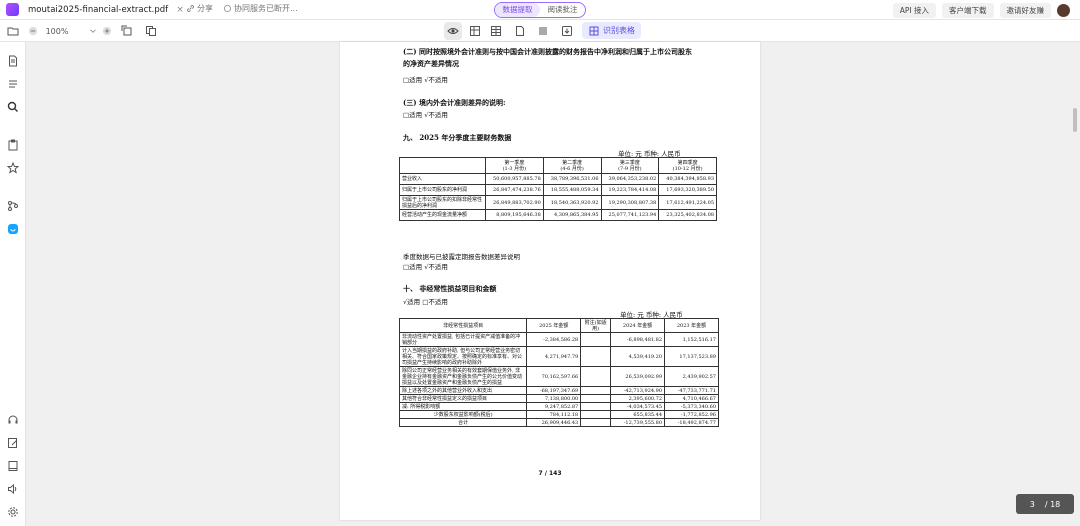 The height and width of the screenshot is (526, 1080). I want to click on cell-value: 17,693,320,389.50, so click(687, 190).